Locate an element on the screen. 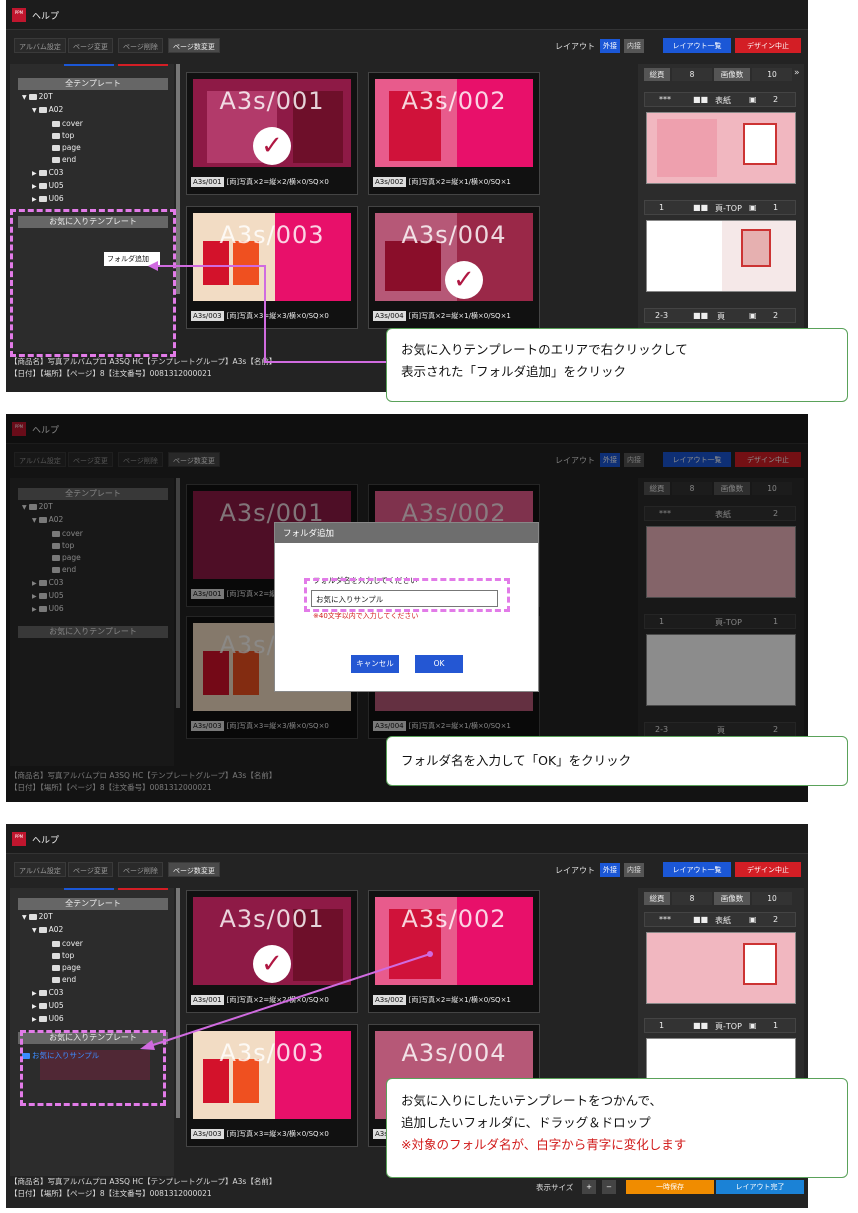 This screenshot has width=858, height=1213. callout-step-2: フォルダ名を入力して「OK」をクリック is located at coordinates (617, 761).